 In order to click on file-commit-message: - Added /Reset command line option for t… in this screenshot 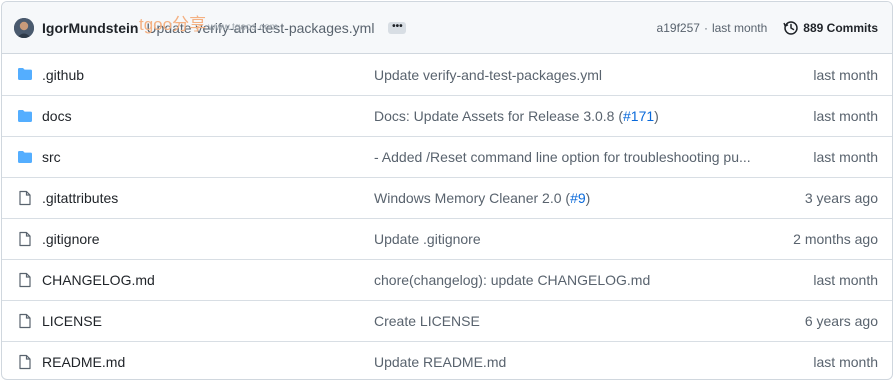, I will do `click(562, 157)`.